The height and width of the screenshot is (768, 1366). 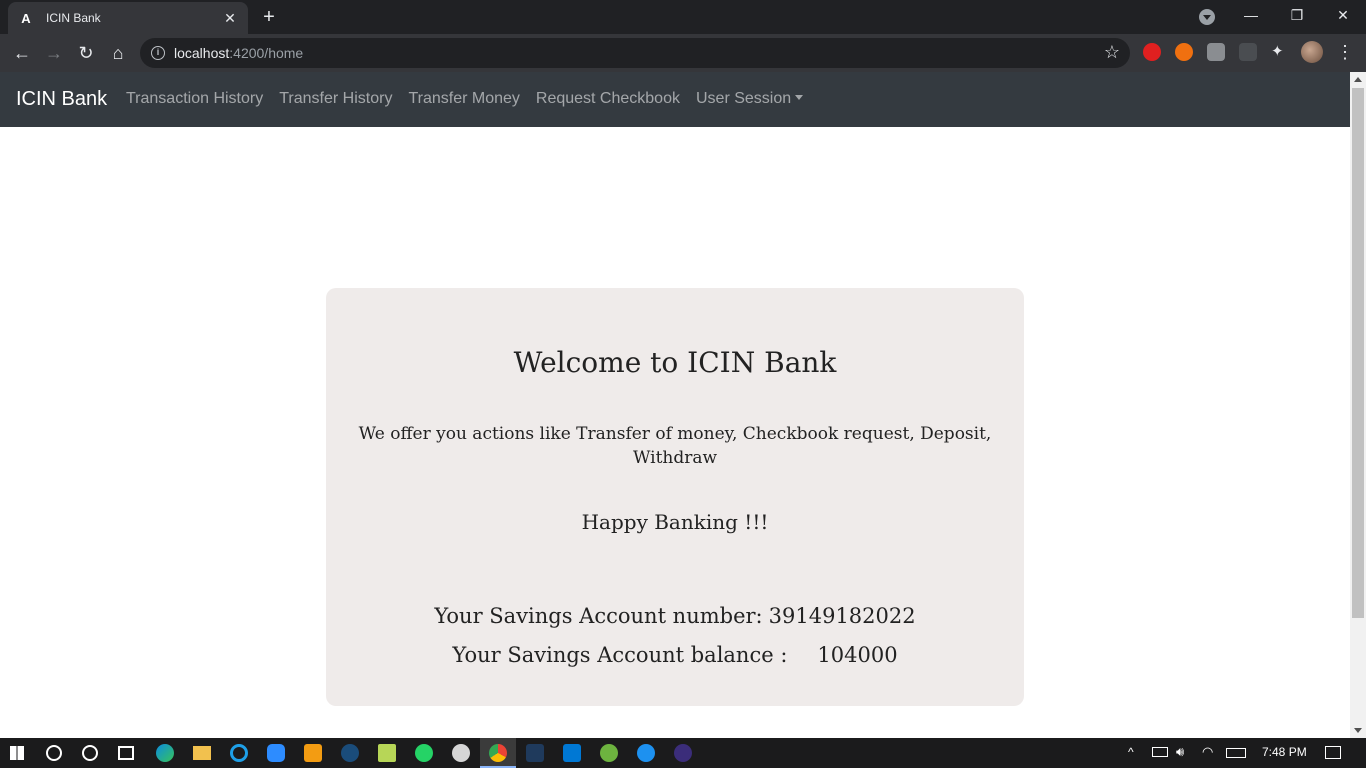 I want to click on minimize-button: —, so click(x=1251, y=15).